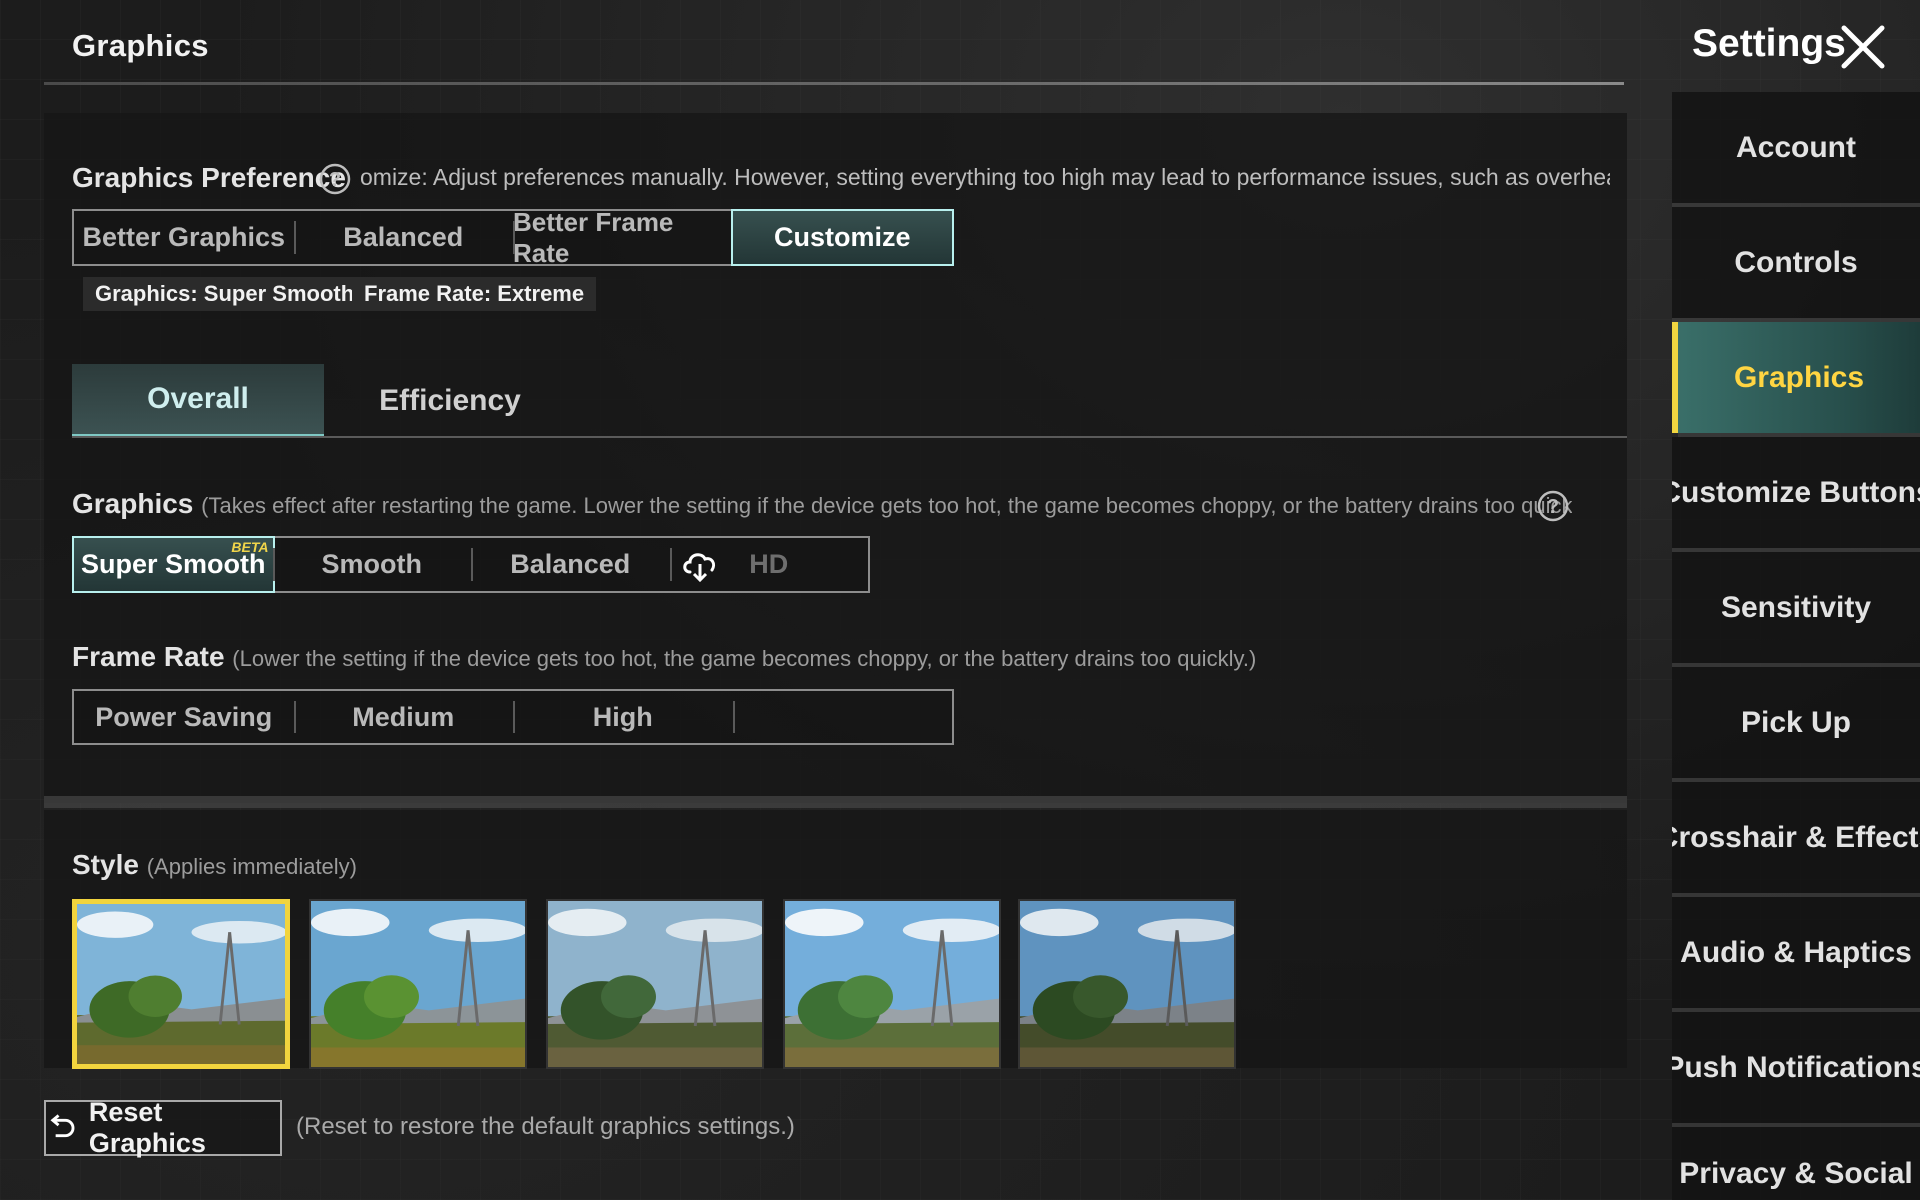 Image resolution: width=1920 pixels, height=1200 pixels. Describe the element at coordinates (1796, 149) in the screenshot. I see `sidebar-item-account: Account` at that location.